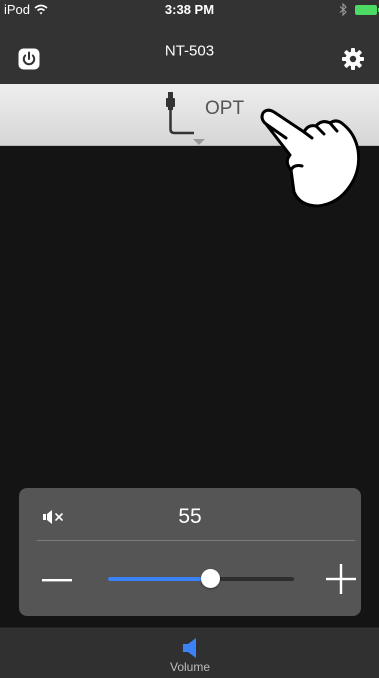 The image size is (379, 678). I want to click on dropdown-arrow-icon, so click(199, 142).